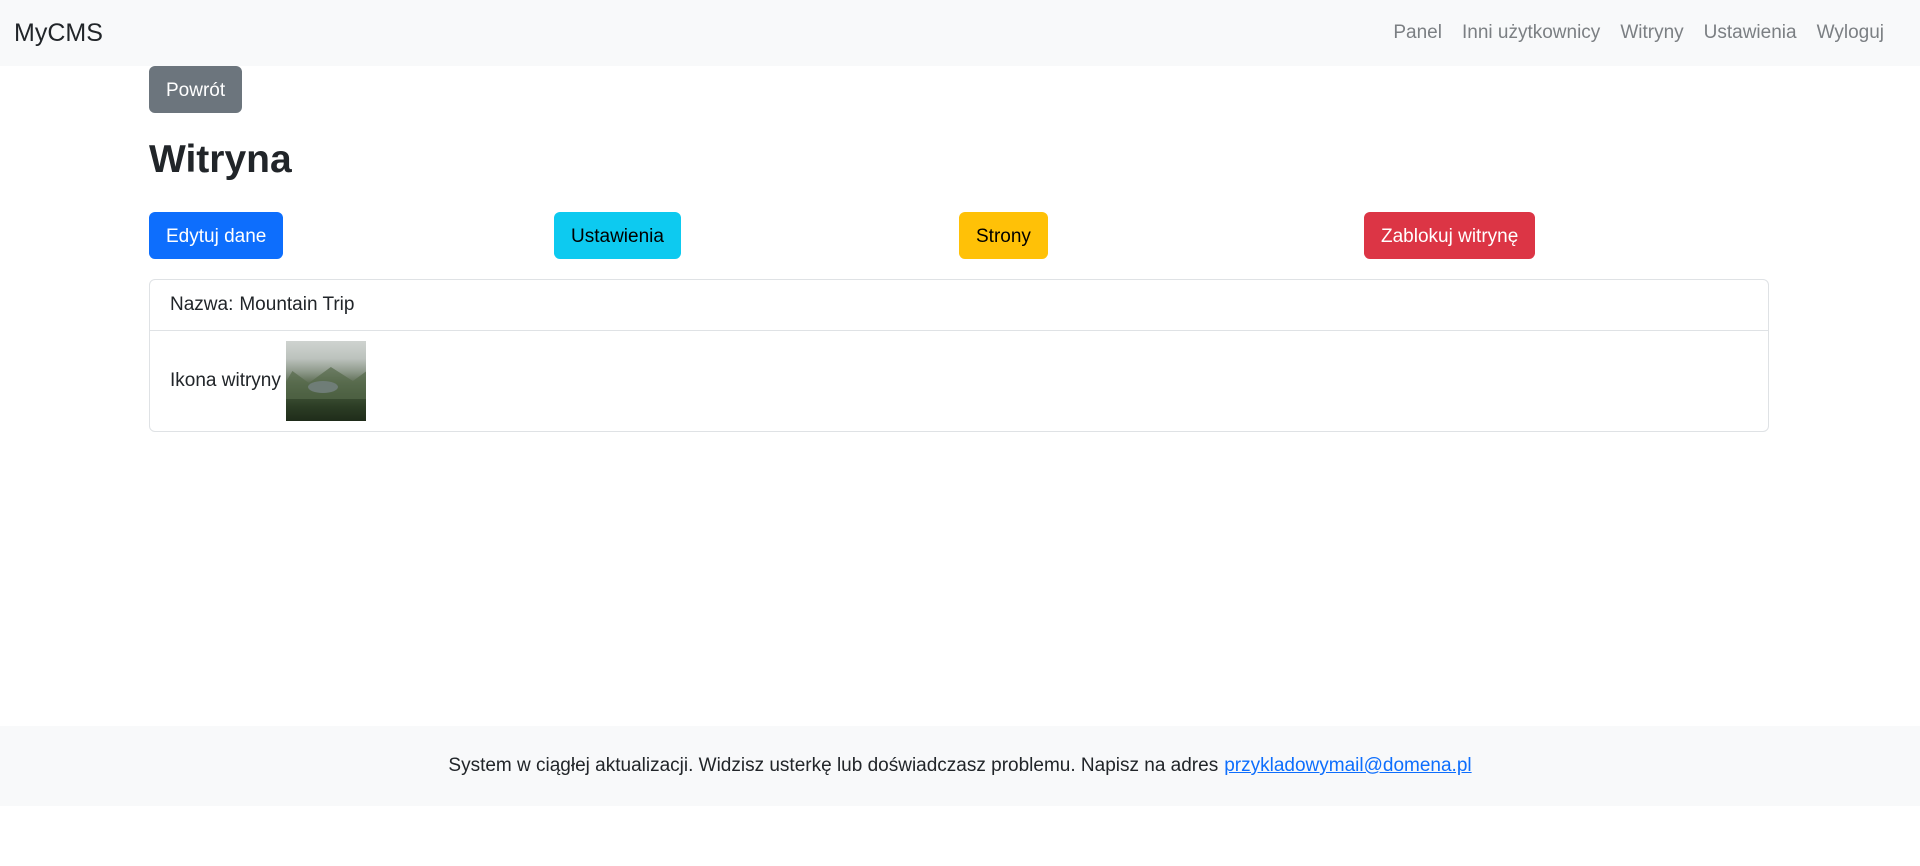  Describe the element at coordinates (959, 381) in the screenshot. I see `site-icon-row: Ikona witryny` at that location.